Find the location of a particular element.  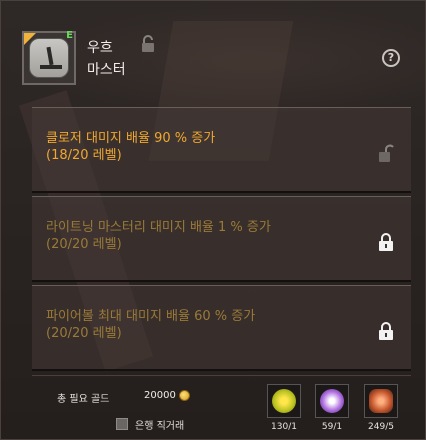

footer-divider is located at coordinates (221, 375).